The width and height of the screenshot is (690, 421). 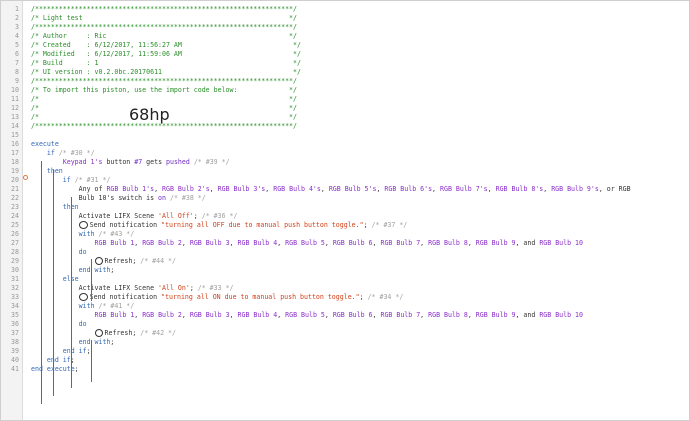 What do you see at coordinates (166, 63) in the screenshot?
I see `code-line: /* Build : 1 */` at bounding box center [166, 63].